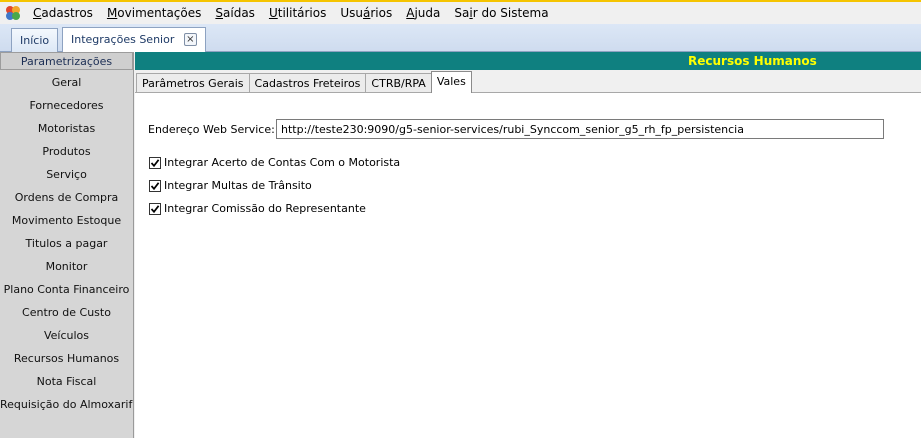  Describe the element at coordinates (398, 83) in the screenshot. I see `tab-ctrb-rpa: CTRB/RPA` at that location.